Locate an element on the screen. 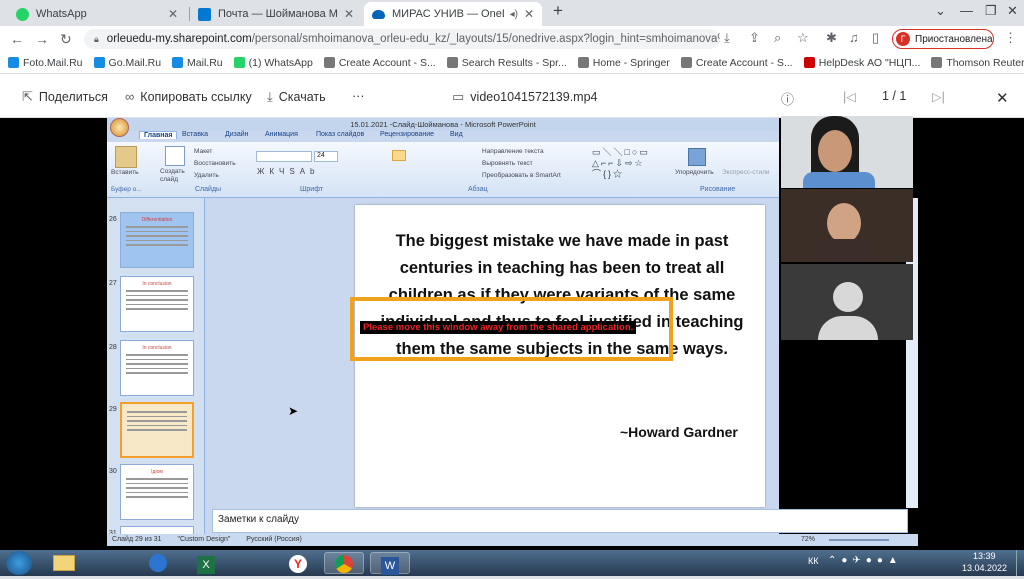 The width and height of the screenshot is (1024, 579). font-format-buttons: ЖКЧSAb is located at coordinates (288, 171).